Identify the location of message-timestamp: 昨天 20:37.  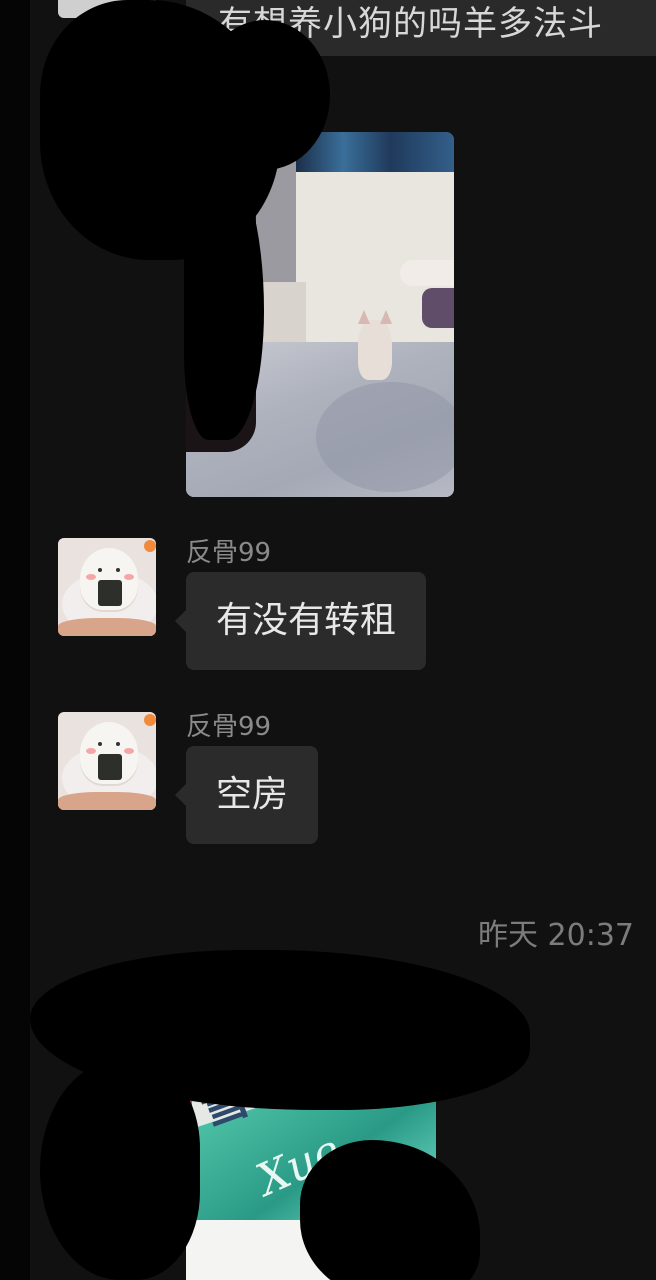
(556, 935).